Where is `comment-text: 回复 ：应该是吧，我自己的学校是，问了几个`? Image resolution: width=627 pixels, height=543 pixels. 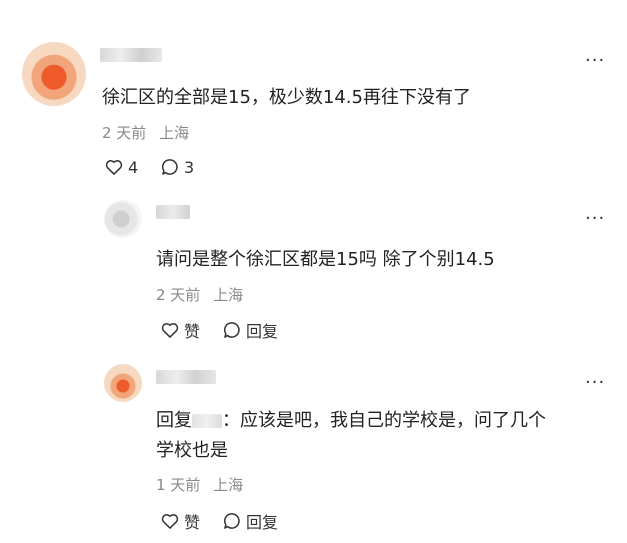
comment-text: 回复 ：应该是吧，我自己的学校是，问了几个 is located at coordinates (351, 419).